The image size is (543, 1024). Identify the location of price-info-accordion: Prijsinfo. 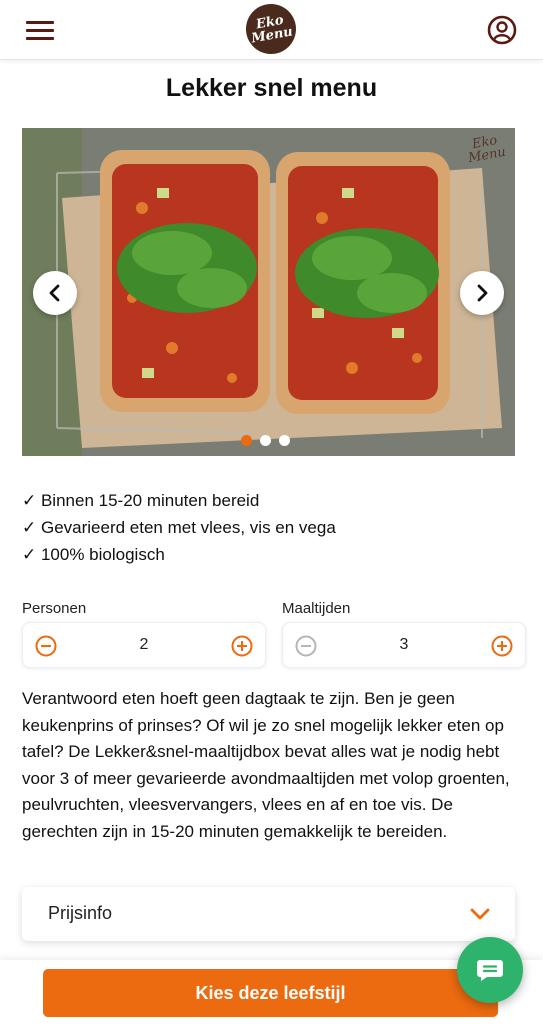
(268, 914).